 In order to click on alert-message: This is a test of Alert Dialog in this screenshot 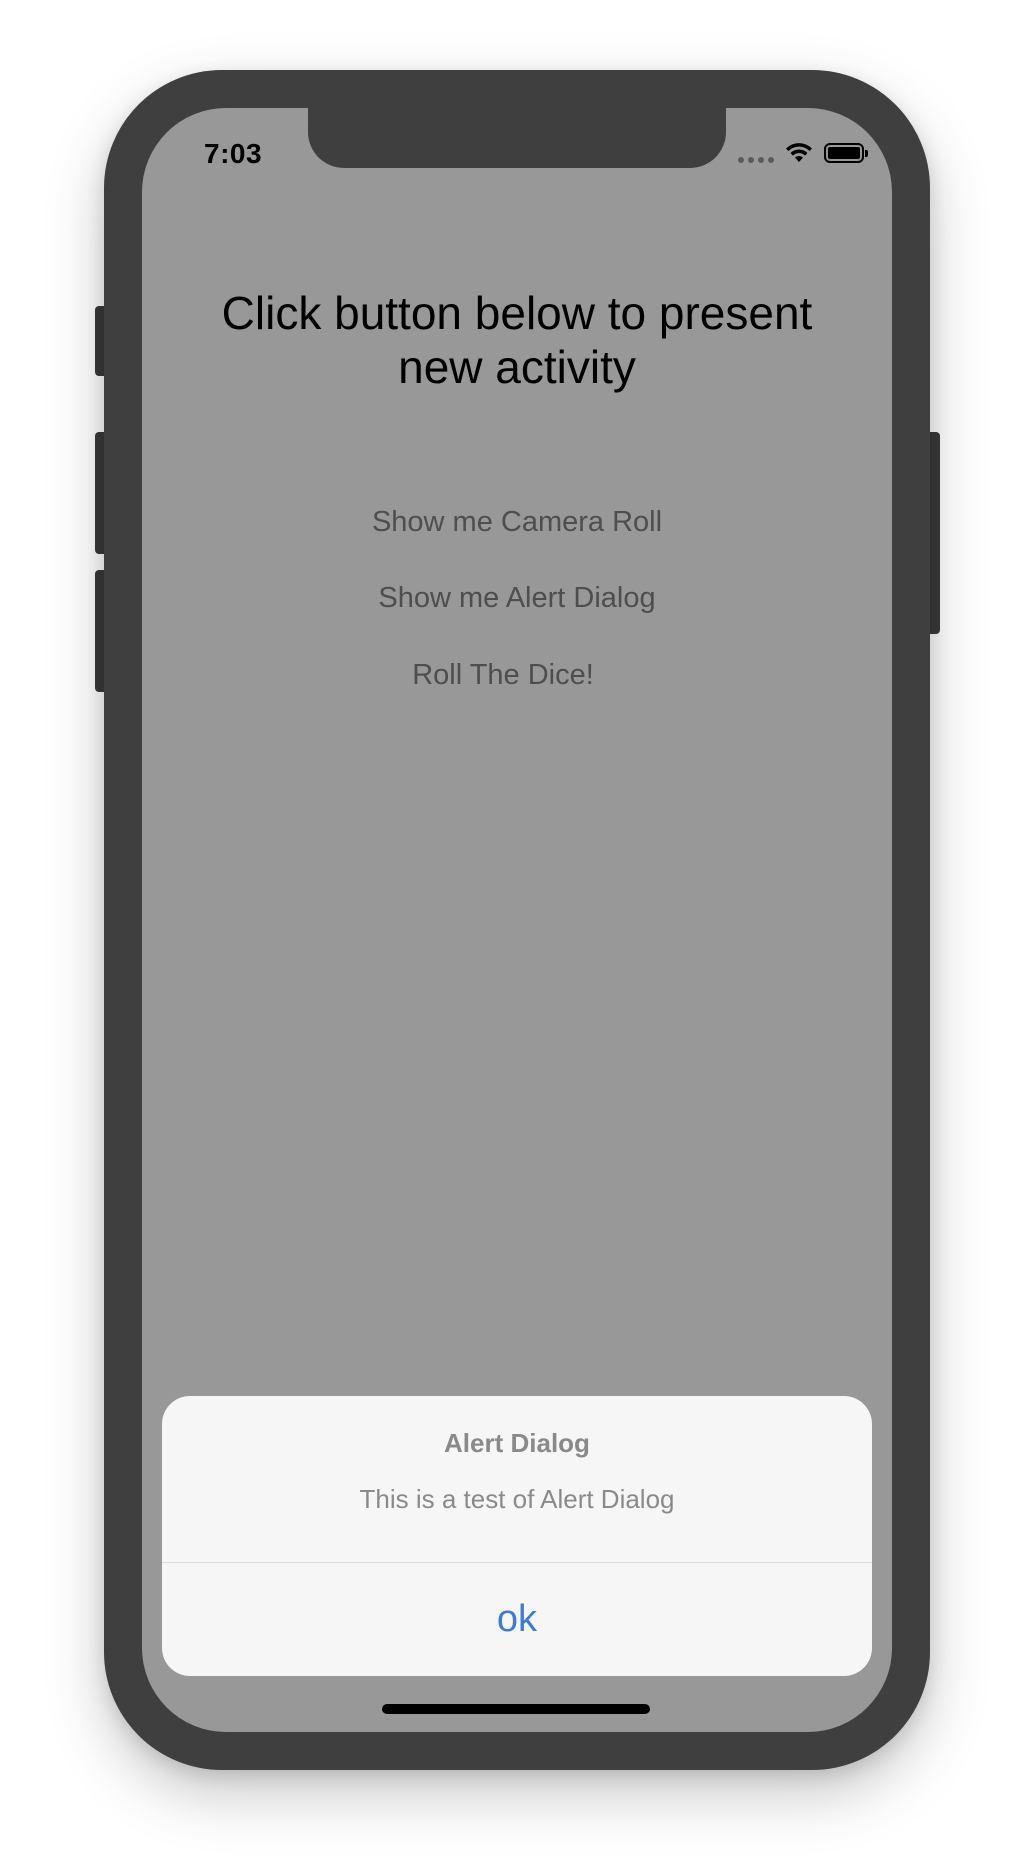, I will do `click(517, 1499)`.